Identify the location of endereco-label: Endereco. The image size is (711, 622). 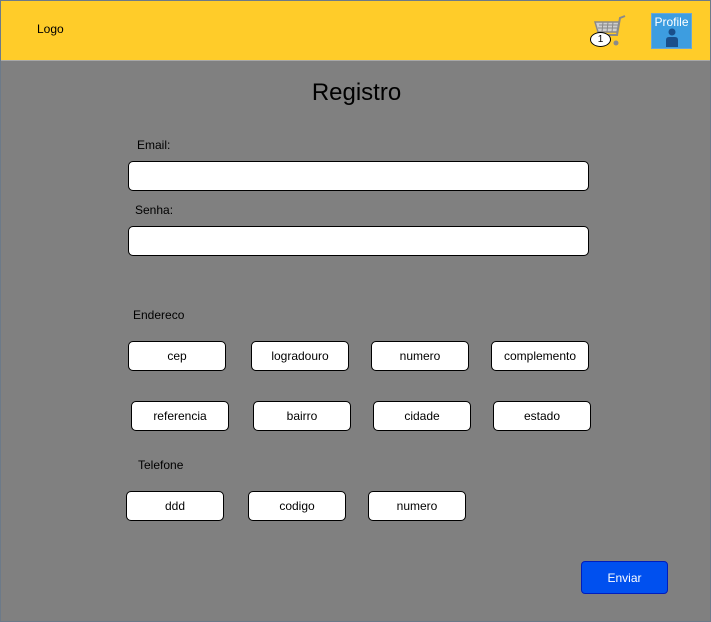
(159, 315).